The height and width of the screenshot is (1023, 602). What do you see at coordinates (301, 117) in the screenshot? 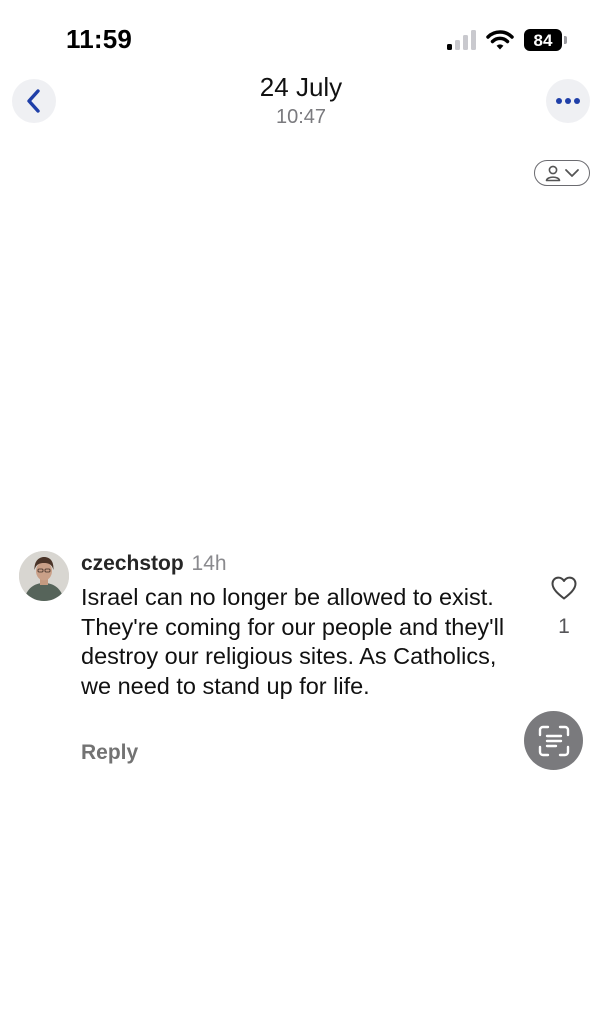
I see `page-subtitle-time: 10:47` at bounding box center [301, 117].